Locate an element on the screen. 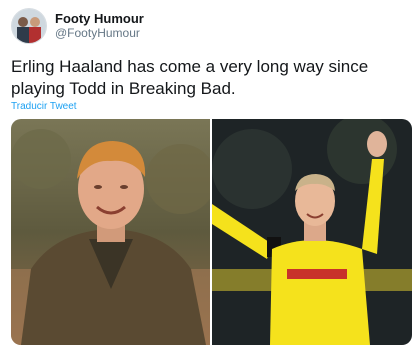 The height and width of the screenshot is (351, 420). tweet-header: Footy Humour @FootyHumour is located at coordinates (77, 26).